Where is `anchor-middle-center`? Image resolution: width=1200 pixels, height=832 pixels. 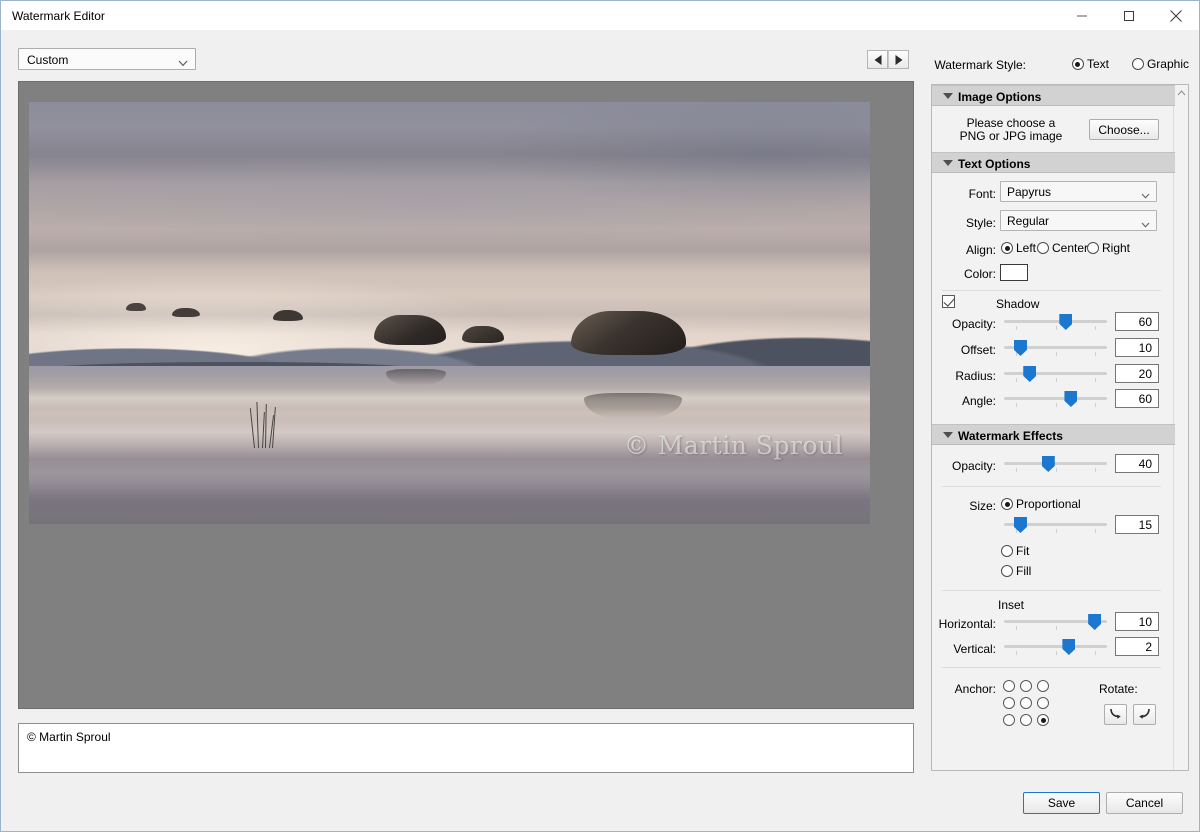
anchor-middle-center is located at coordinates (1026, 703).